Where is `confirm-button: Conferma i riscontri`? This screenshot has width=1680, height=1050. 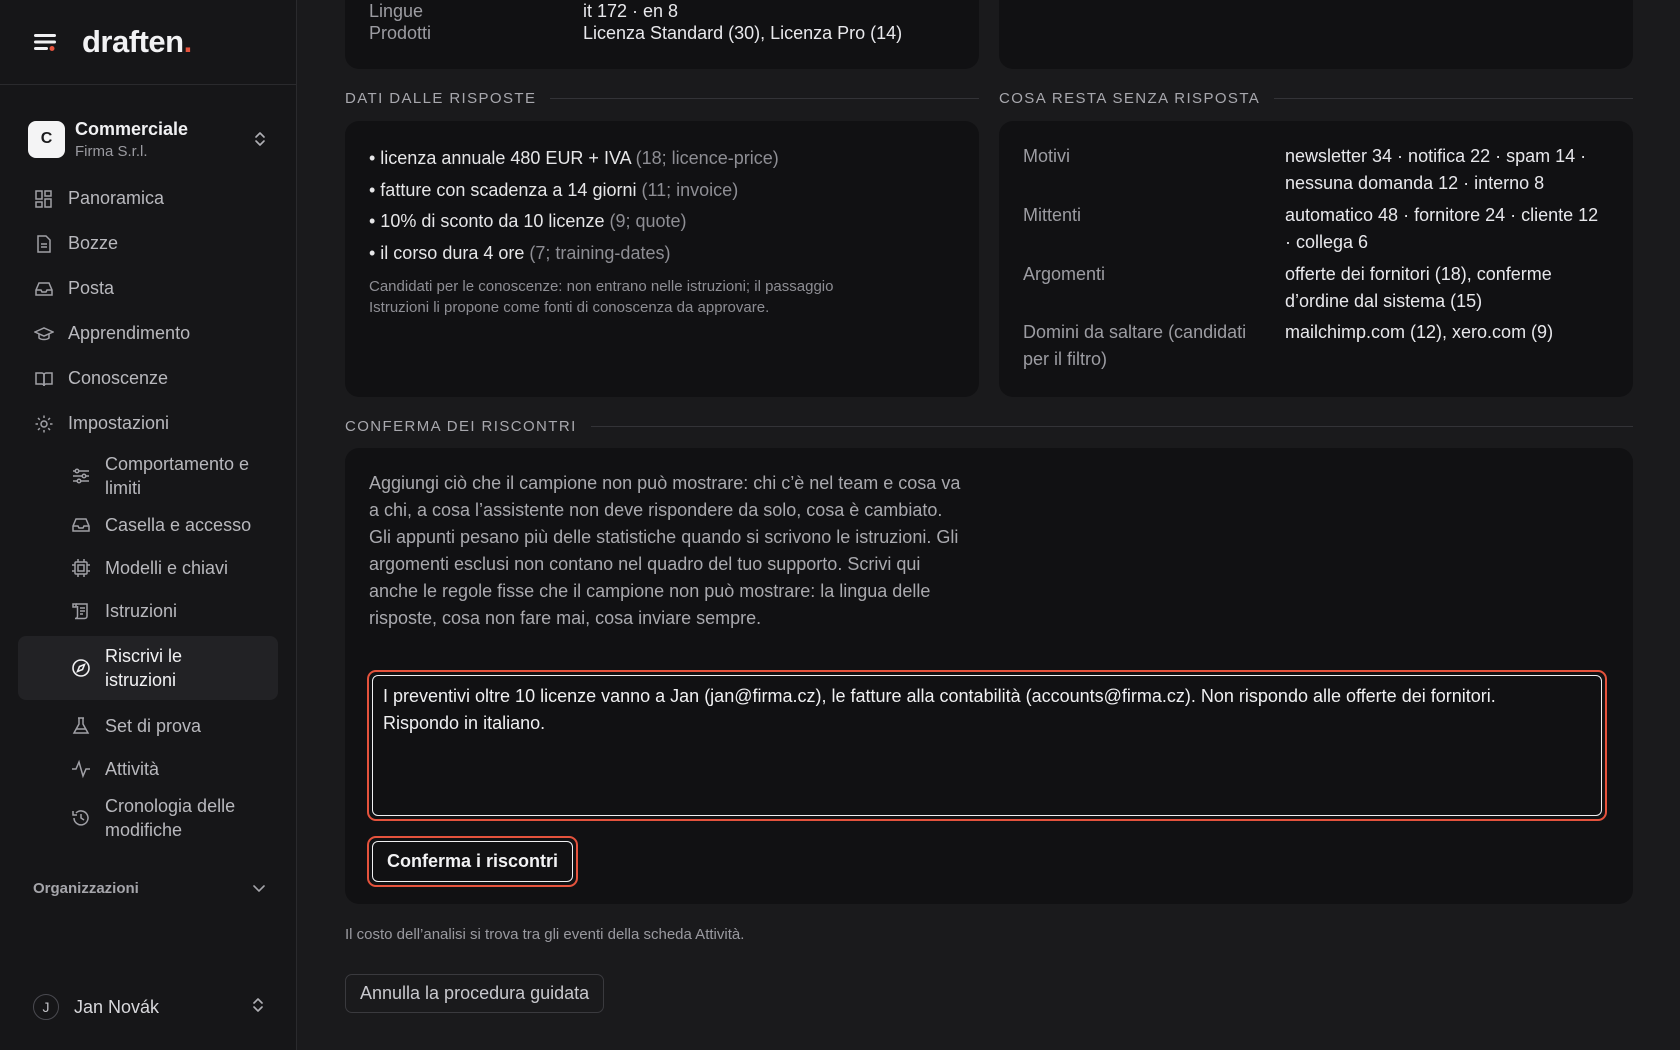
confirm-button: Conferma i riscontri is located at coordinates (473, 861).